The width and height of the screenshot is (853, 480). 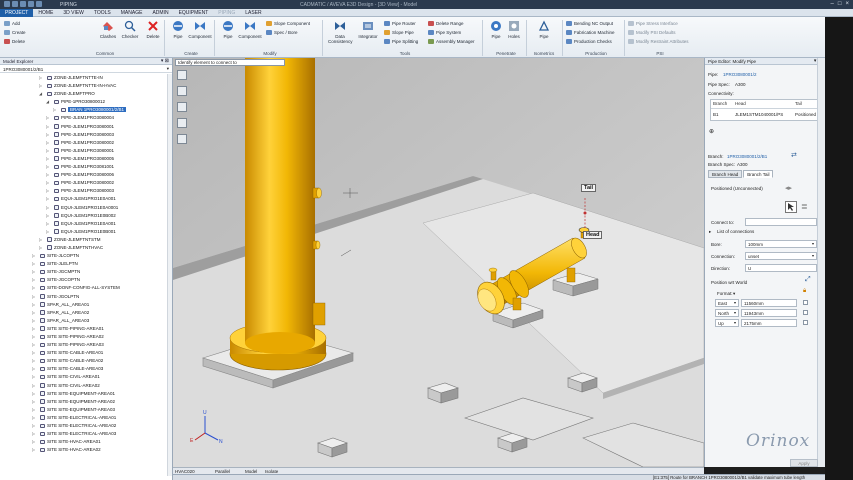 I want to click on tree-item: ▷ ZONE-JLEMFTNTTE-IN-HVAC, so click(x=86, y=86).